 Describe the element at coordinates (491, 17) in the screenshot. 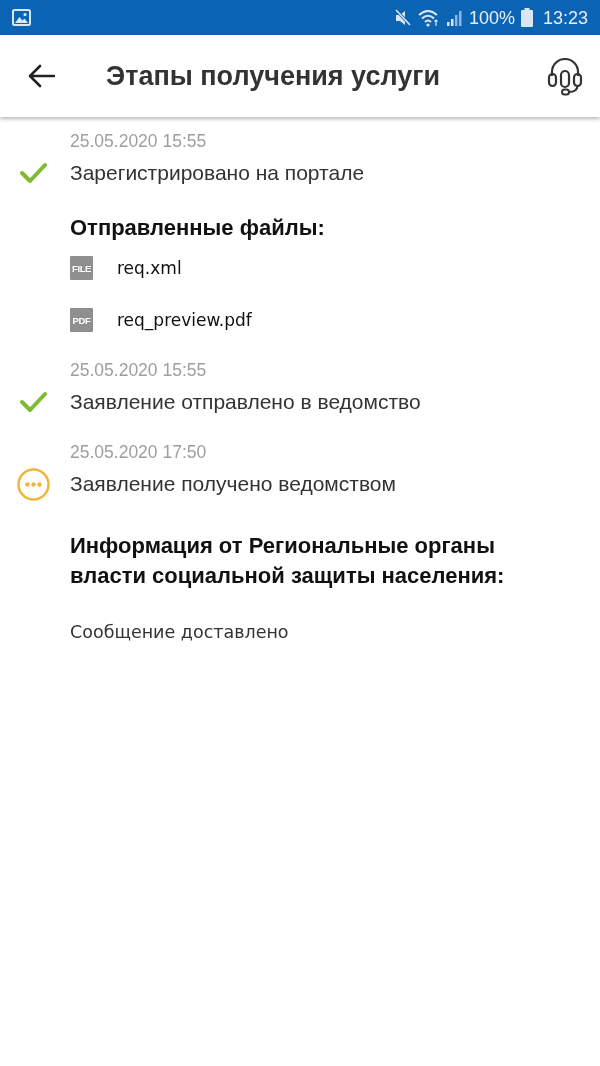

I see `battery-percent: 100%` at that location.